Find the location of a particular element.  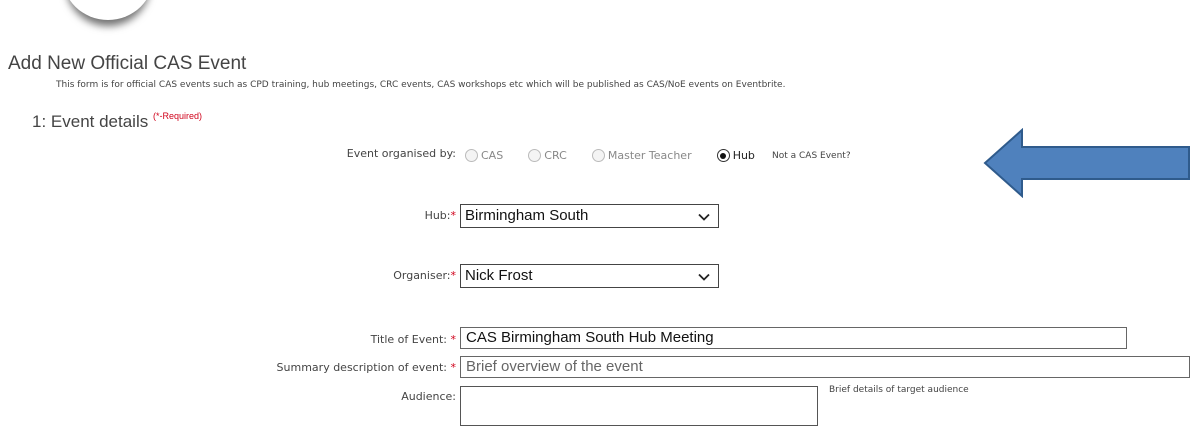

title-of-event-label: Title of Event: * is located at coordinates (413, 339).